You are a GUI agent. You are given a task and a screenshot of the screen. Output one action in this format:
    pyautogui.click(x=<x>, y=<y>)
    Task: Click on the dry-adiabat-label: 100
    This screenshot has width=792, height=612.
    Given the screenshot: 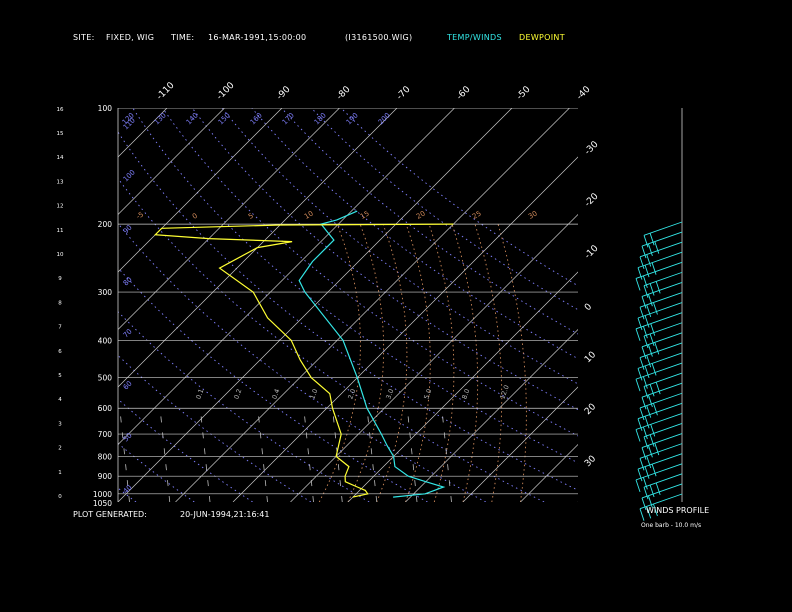 What is the action you would take?
    pyautogui.click(x=129, y=175)
    